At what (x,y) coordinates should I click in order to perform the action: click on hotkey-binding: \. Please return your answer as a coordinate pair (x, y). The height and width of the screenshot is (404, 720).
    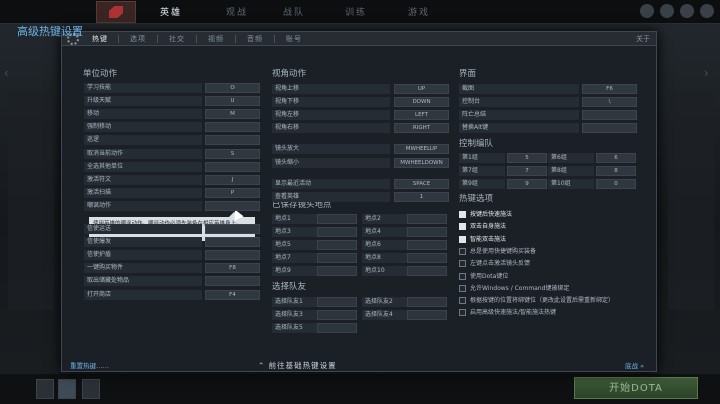
    Looking at the image, I should click on (609, 102).